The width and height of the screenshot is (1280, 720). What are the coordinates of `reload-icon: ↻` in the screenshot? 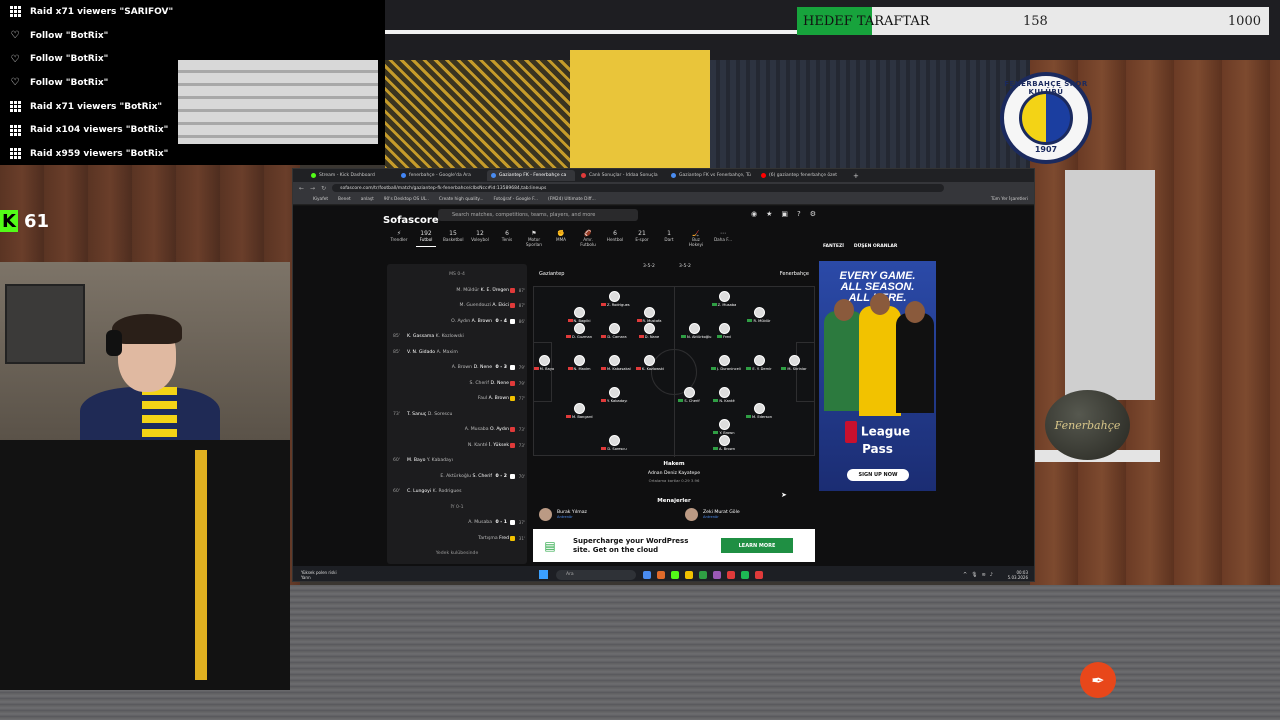 It's located at (323, 188).